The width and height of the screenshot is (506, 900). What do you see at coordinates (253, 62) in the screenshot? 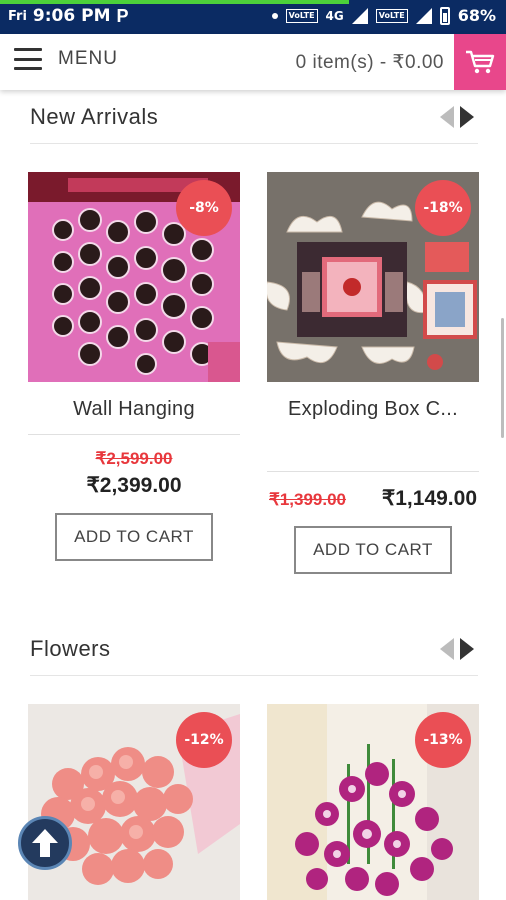
I see `app-header: MENU 0 item(s) - ₹0.00` at bounding box center [253, 62].